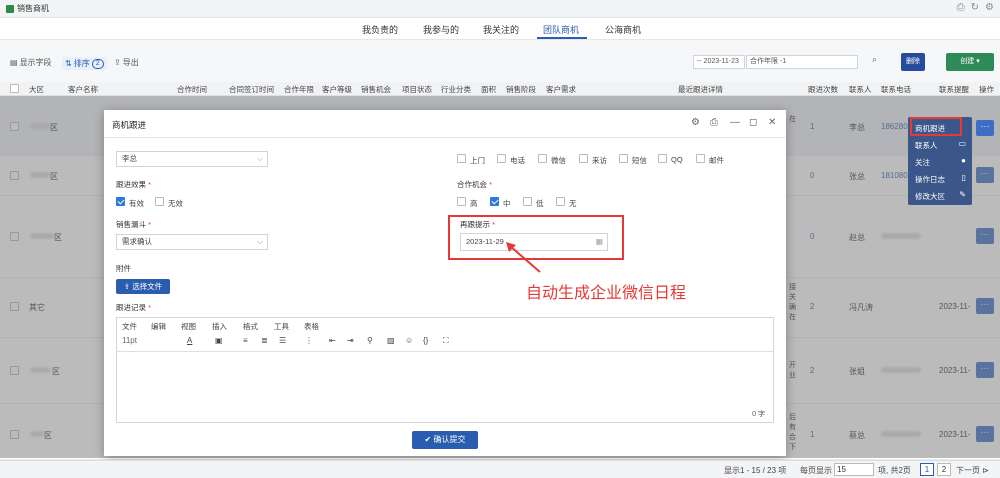 This screenshot has height=478, width=1000. Describe the element at coordinates (251, 89) in the screenshot. I see `th-contract-time: 合同签订时间` at that location.